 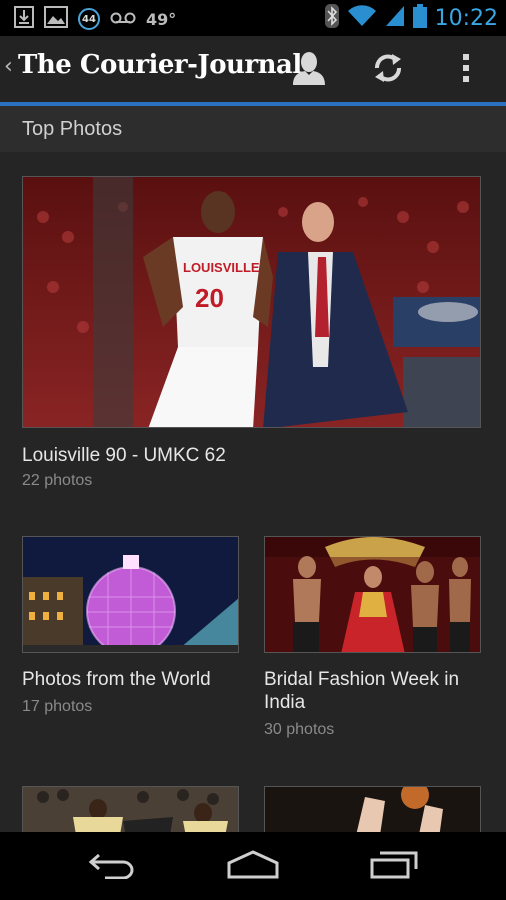 I want to click on back-button, so click(x=112, y=866).